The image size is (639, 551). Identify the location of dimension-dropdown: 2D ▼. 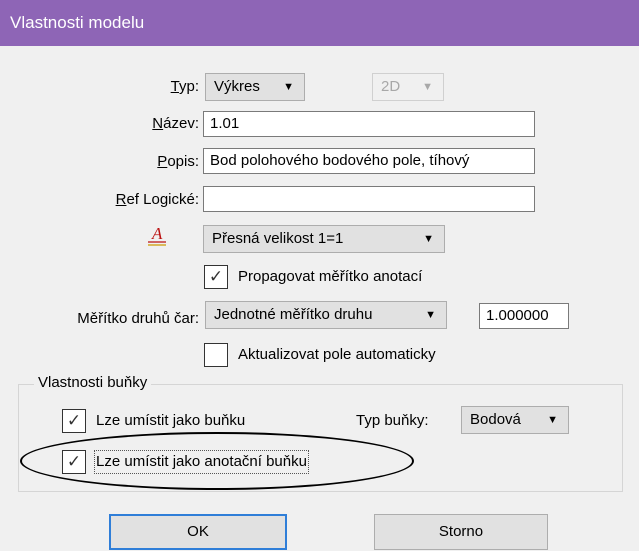
(408, 87).